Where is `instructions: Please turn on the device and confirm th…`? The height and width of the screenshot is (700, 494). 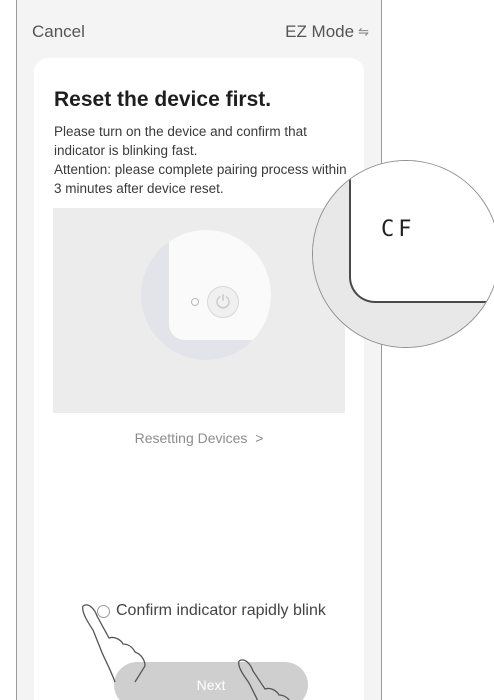
instructions: Please turn on the device and confirm th… is located at coordinates (204, 160).